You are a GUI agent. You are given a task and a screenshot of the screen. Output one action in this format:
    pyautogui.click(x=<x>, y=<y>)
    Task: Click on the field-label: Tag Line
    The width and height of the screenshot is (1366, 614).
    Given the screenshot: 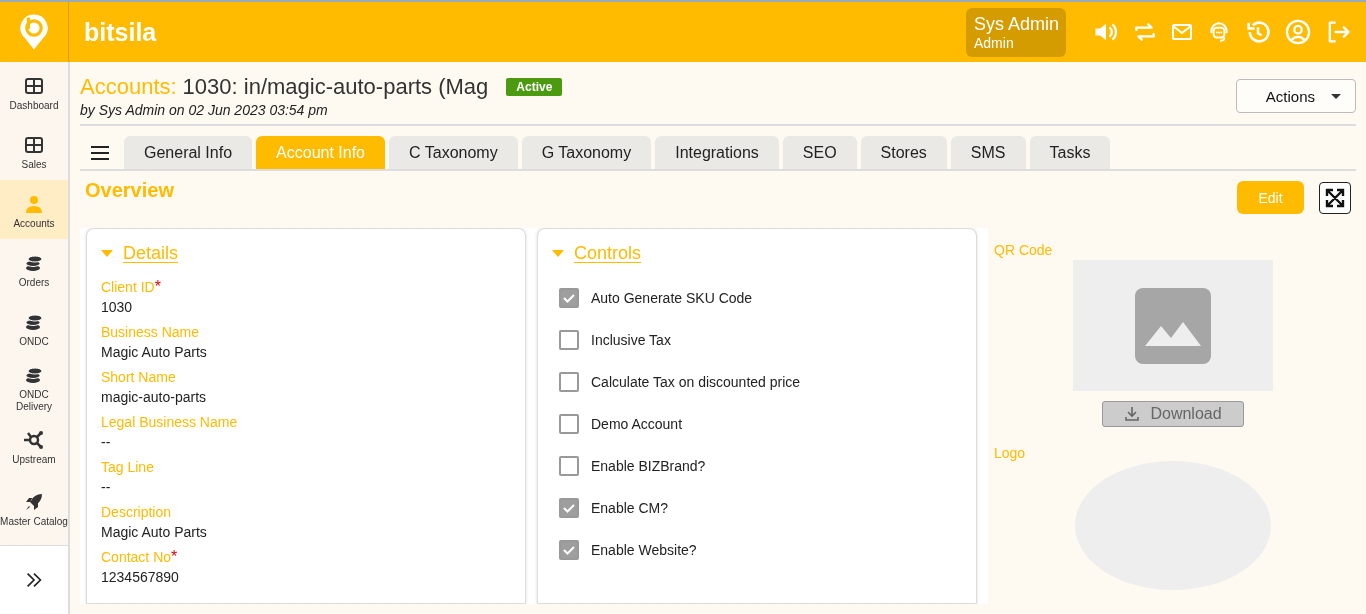 What is the action you would take?
    pyautogui.click(x=127, y=467)
    